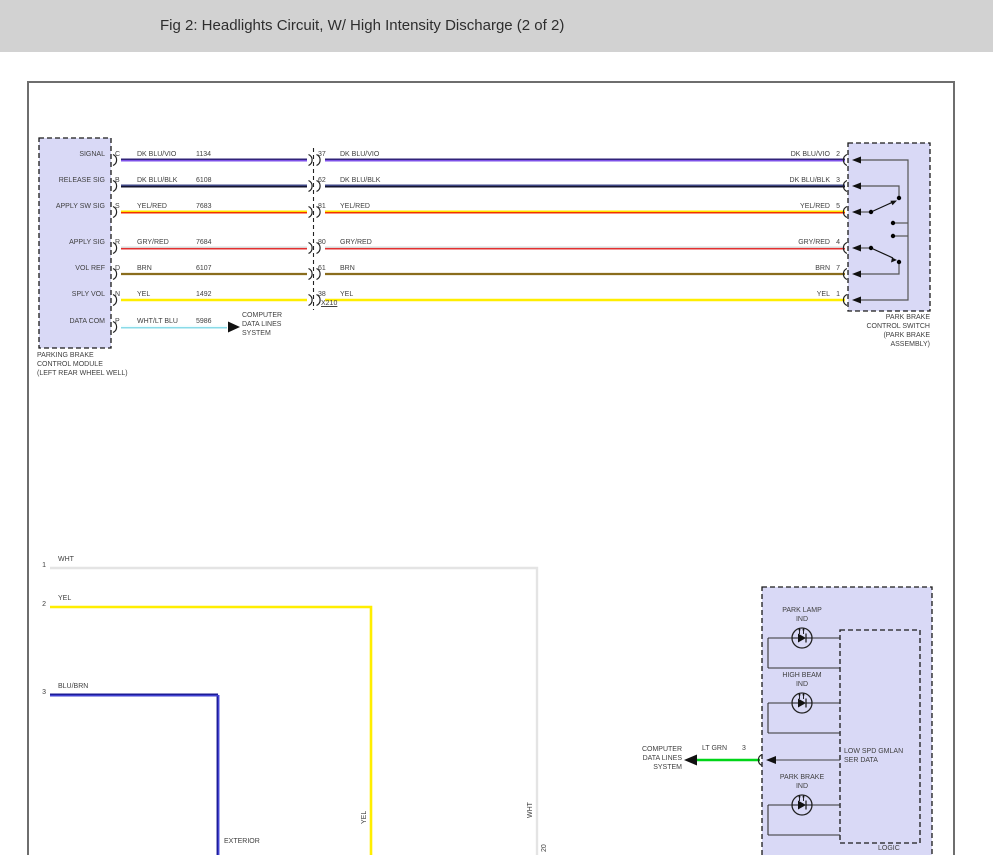 Image resolution: width=993 pixels, height=855 pixels. What do you see at coordinates (204, 180) in the screenshot?
I see `circuit-number-label: 6108` at bounding box center [204, 180].